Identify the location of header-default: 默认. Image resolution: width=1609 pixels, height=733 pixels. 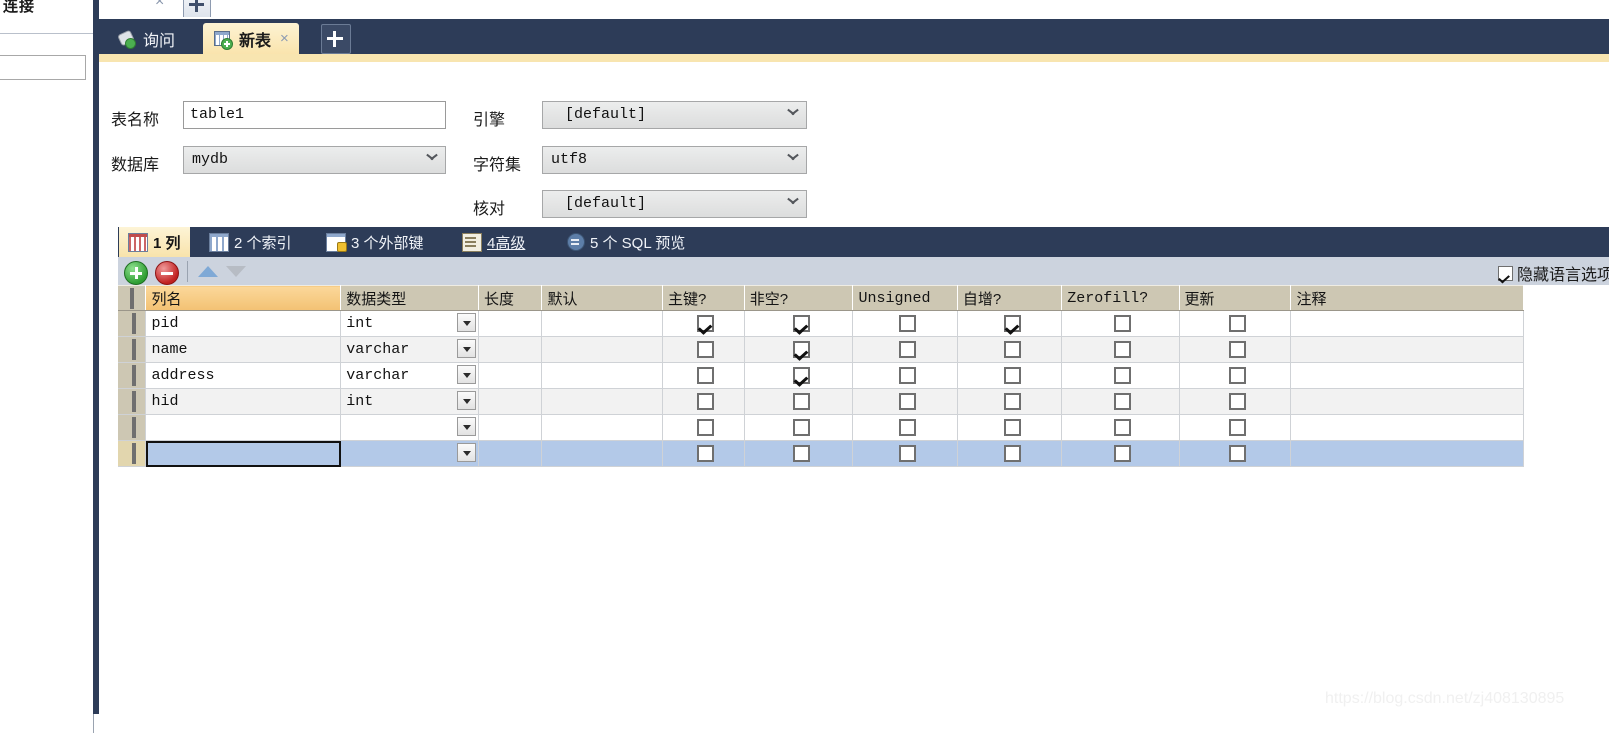
(602, 298).